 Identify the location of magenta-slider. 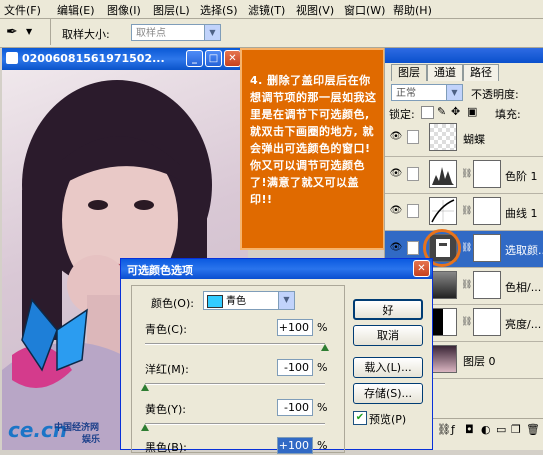
(233, 387).